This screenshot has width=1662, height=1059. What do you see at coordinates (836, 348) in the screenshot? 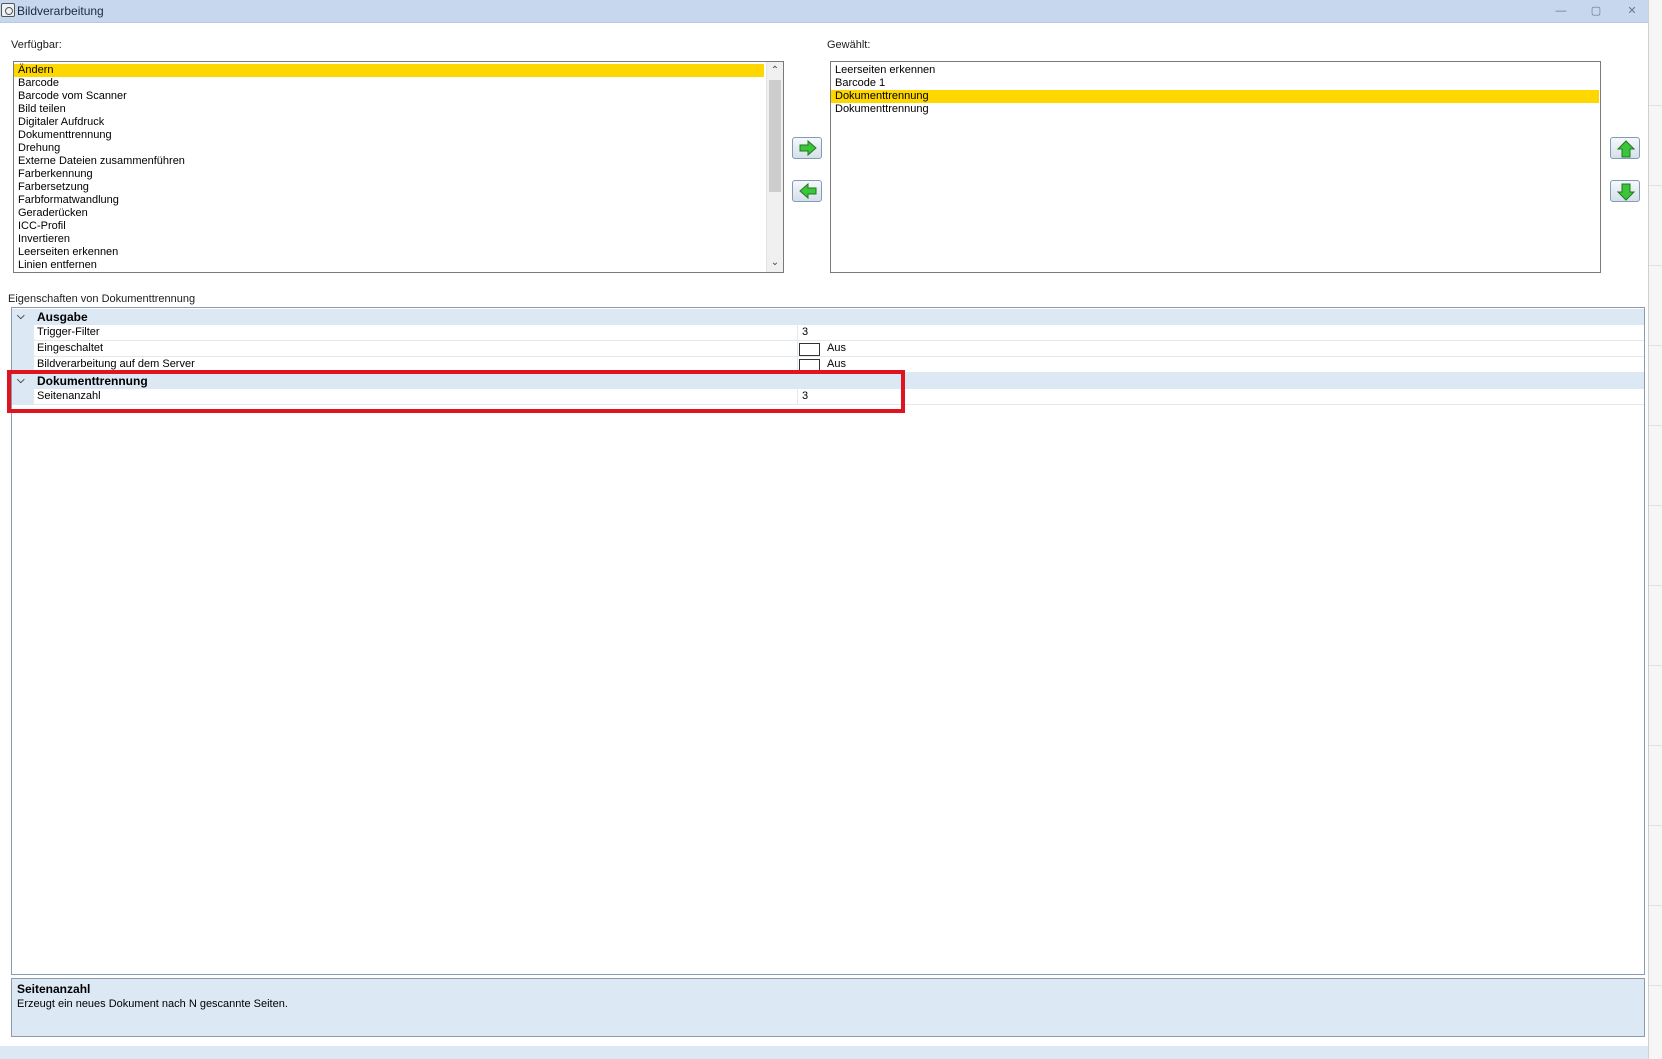
I see `property-value: Aus` at bounding box center [836, 348].